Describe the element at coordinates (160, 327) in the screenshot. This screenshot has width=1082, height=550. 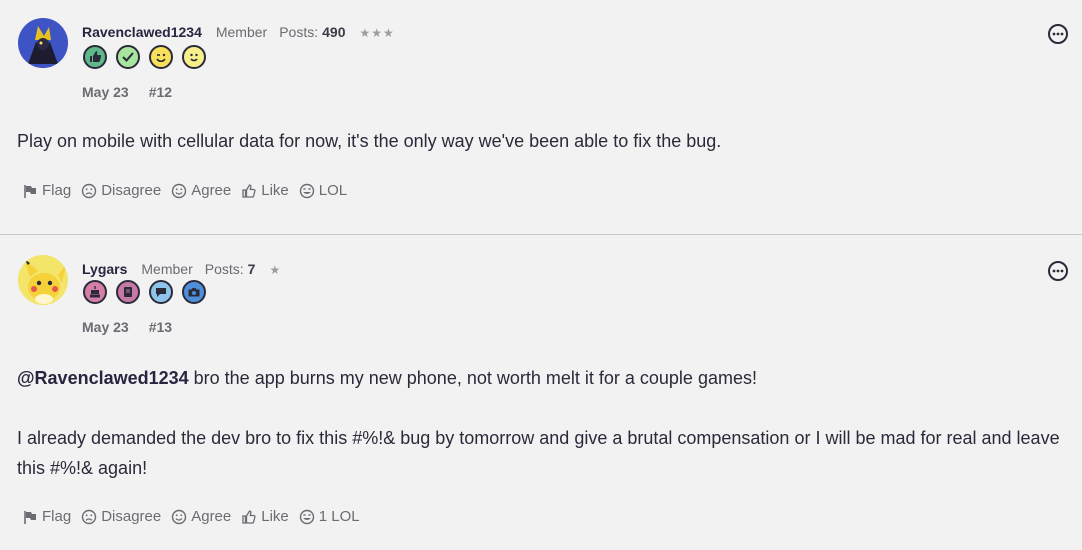
I see `post-number: #13` at that location.